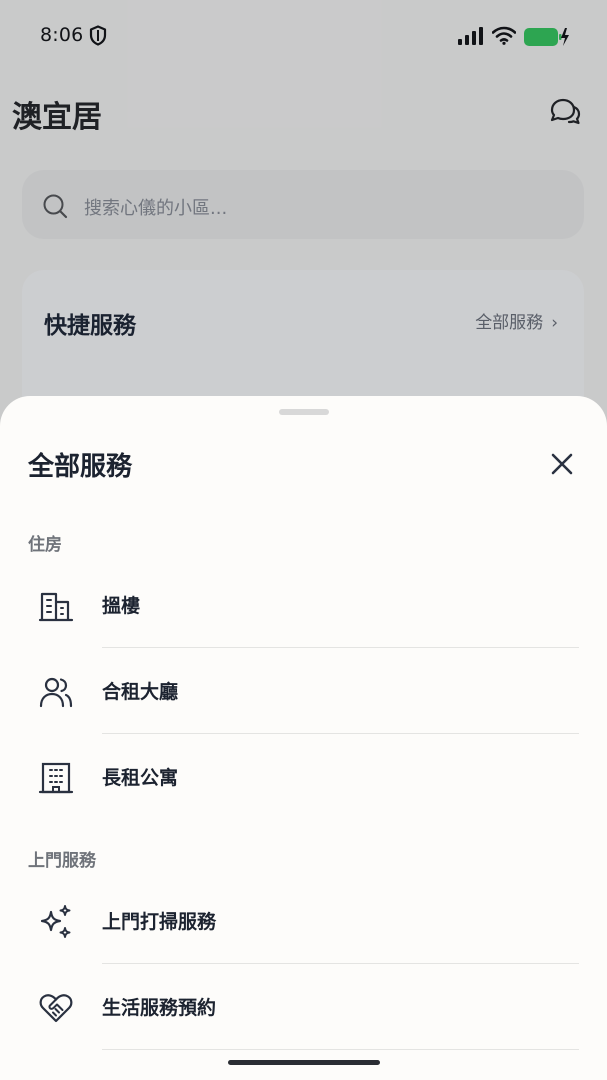  Describe the element at coordinates (303, 777) in the screenshot. I see `service-row-long-term-apartment: 長租公寓` at that location.